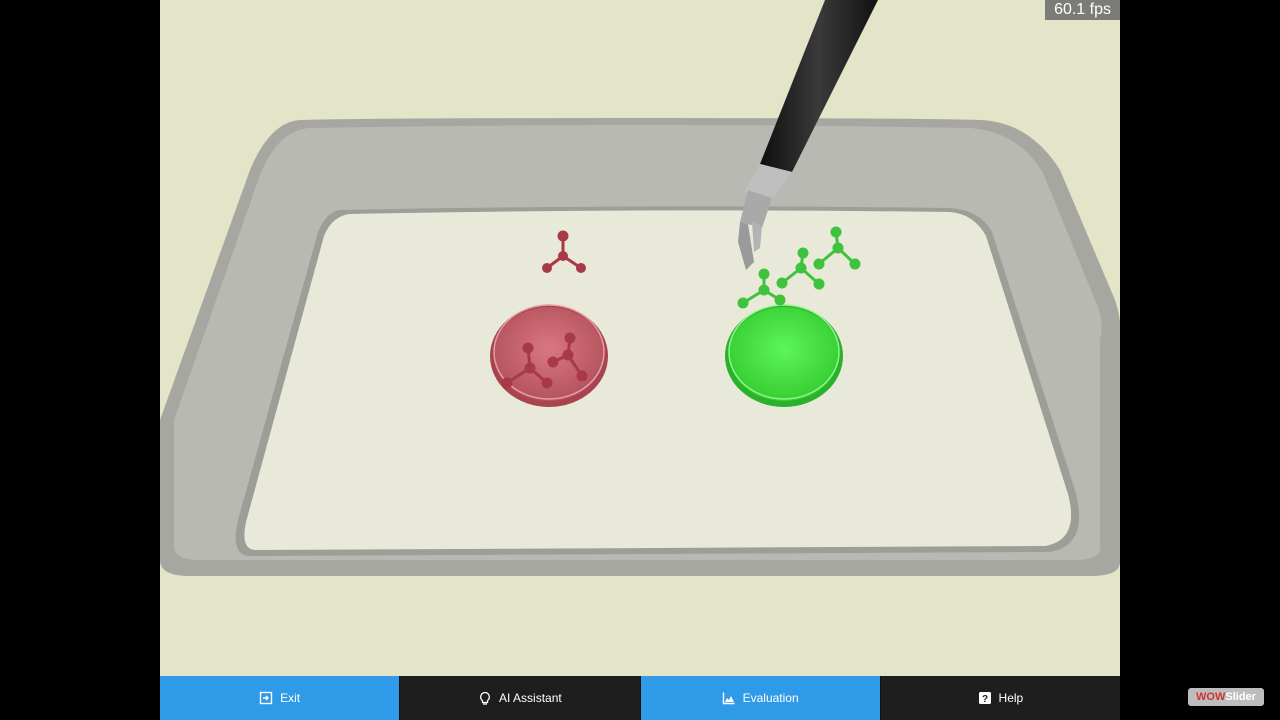  I want to click on help-button: ? Help, so click(1000, 698).